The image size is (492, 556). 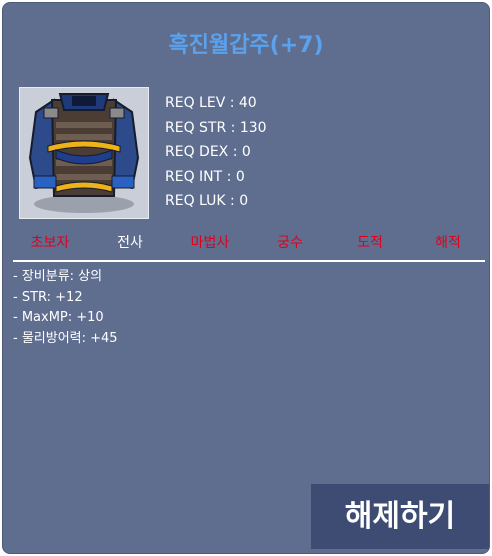 I want to click on job-magician: 마법사, so click(x=210, y=243).